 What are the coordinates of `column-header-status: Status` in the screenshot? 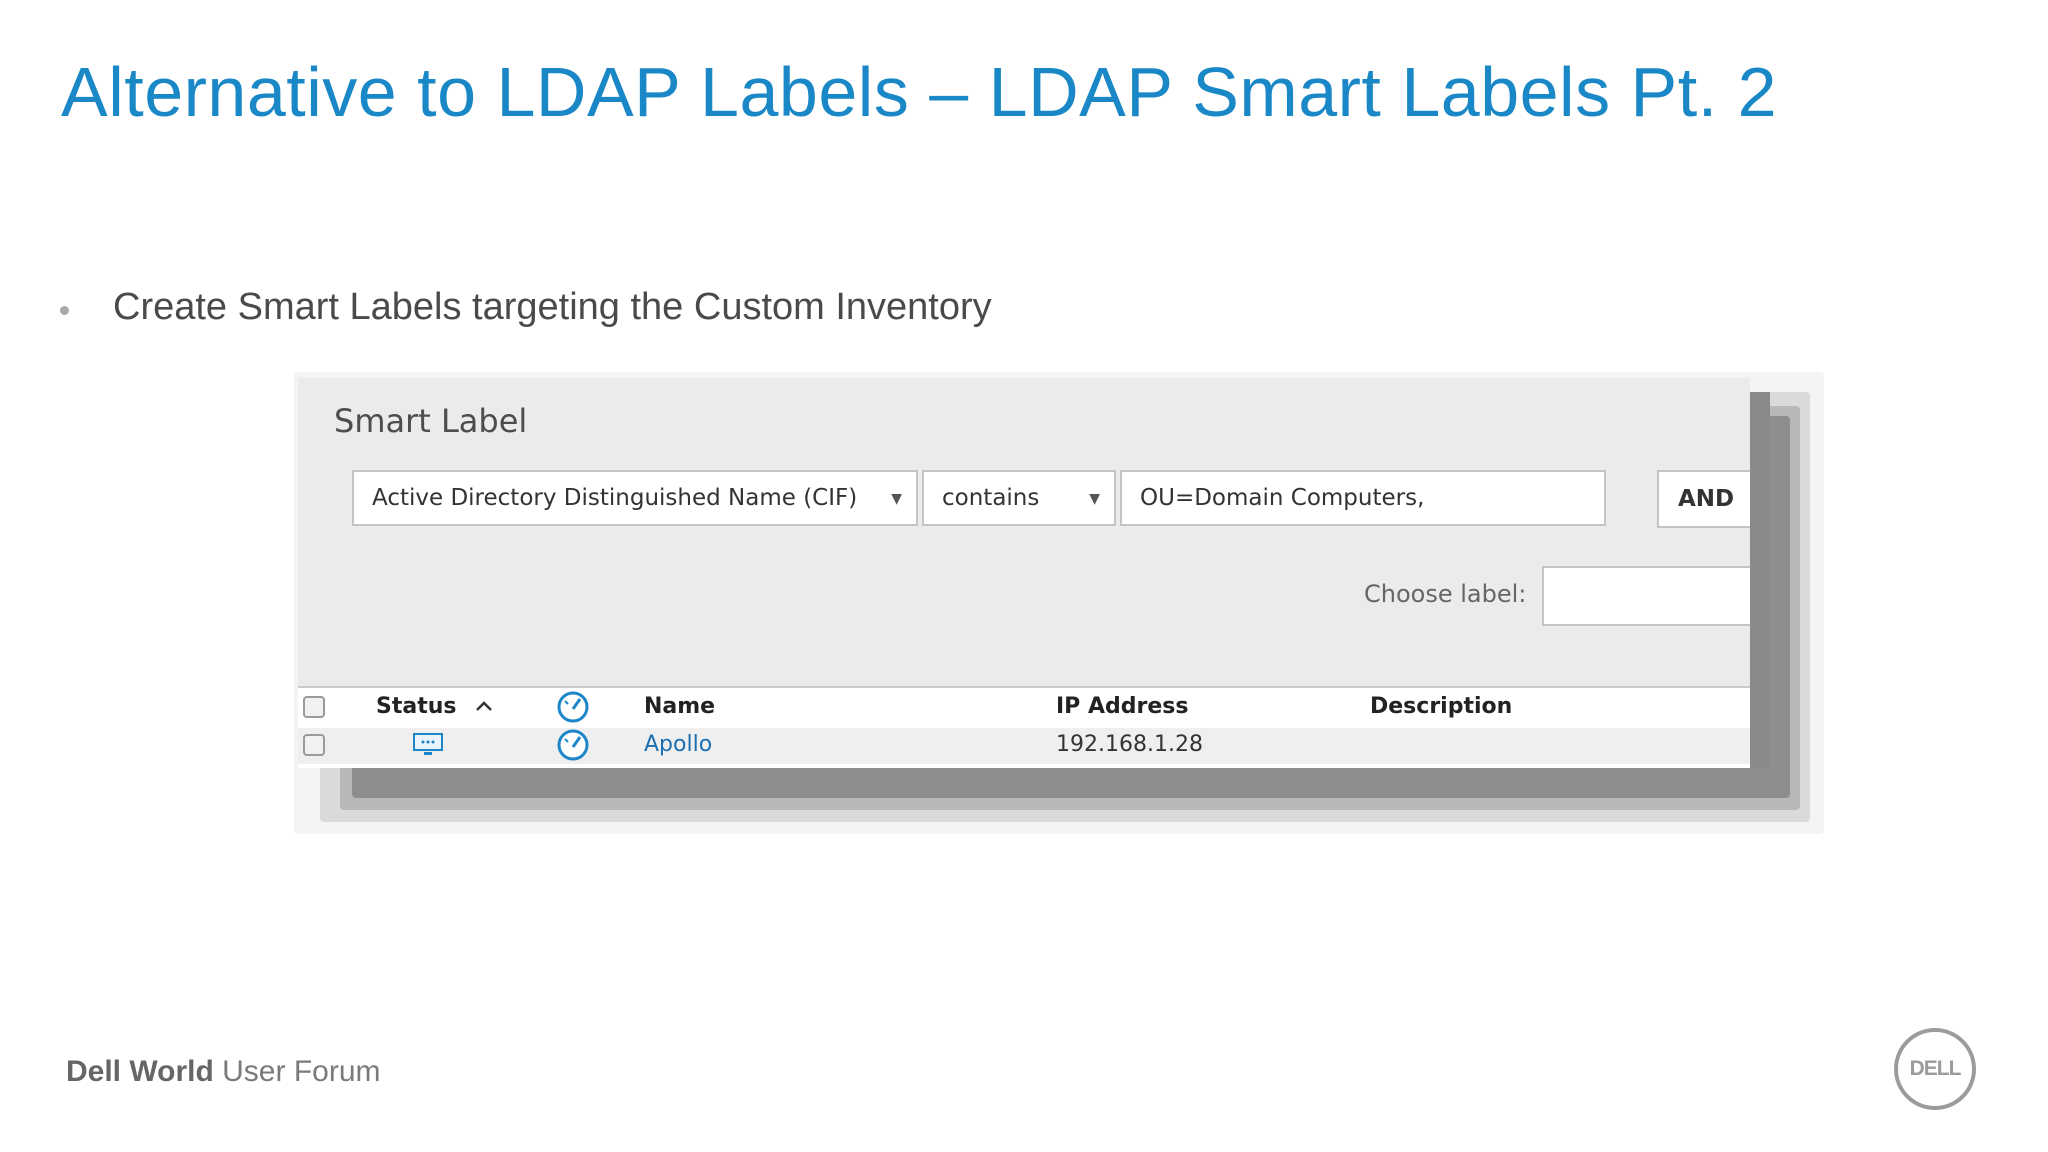 It's located at (435, 706).